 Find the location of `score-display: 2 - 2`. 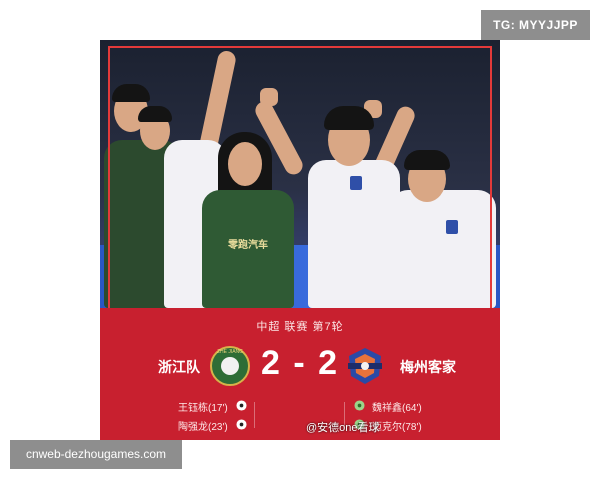

score-display: 2 - 2 is located at coordinates (300, 363).